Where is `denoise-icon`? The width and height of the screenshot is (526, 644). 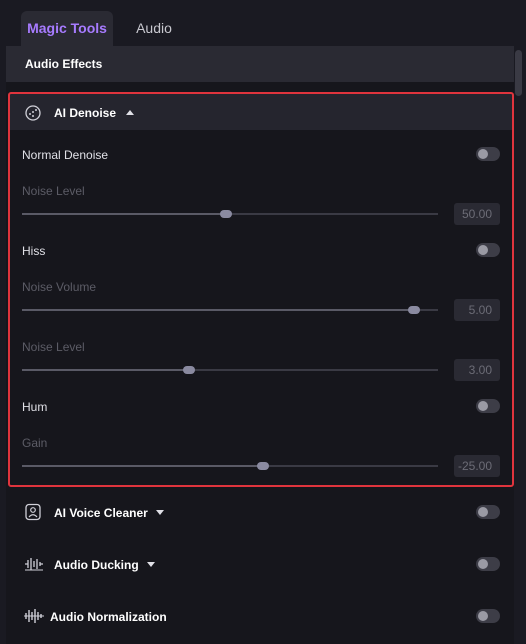 denoise-icon is located at coordinates (33, 113).